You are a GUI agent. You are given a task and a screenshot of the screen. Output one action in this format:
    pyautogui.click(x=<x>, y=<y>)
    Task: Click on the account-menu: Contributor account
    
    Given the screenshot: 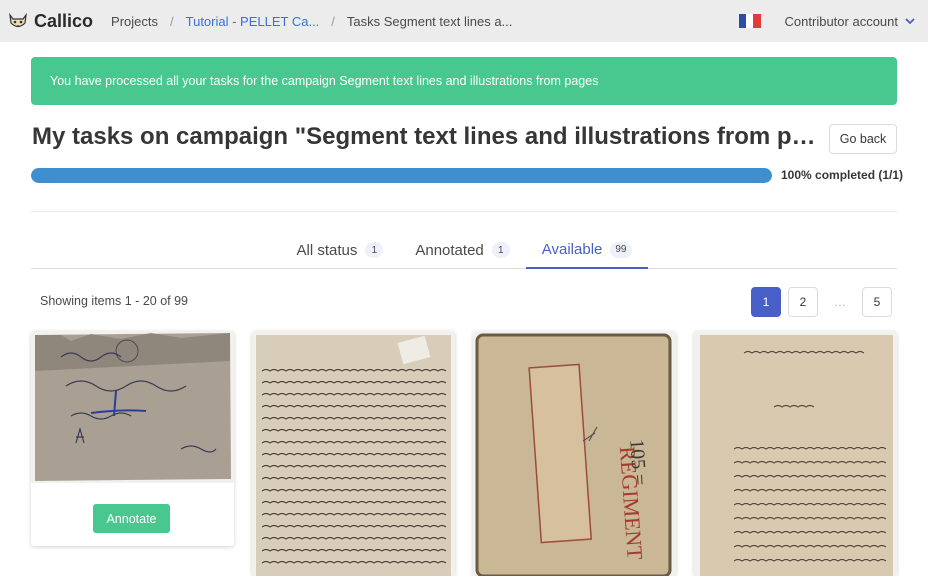 What is the action you would take?
    pyautogui.click(x=850, y=21)
    